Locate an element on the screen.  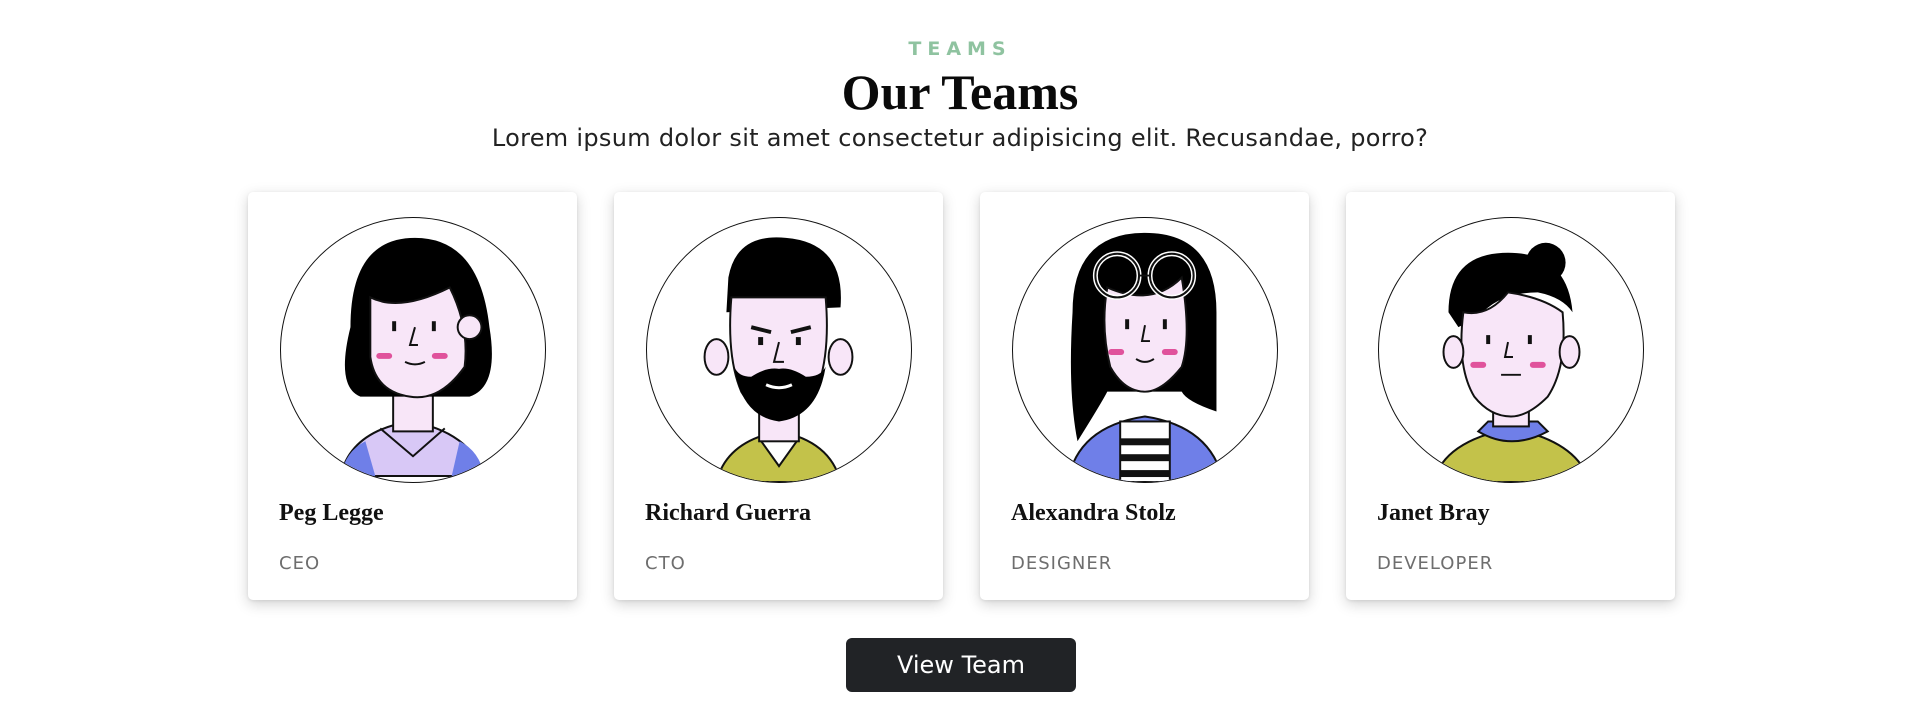
member-name: Alexandra Stolz is located at coordinates (1093, 513).